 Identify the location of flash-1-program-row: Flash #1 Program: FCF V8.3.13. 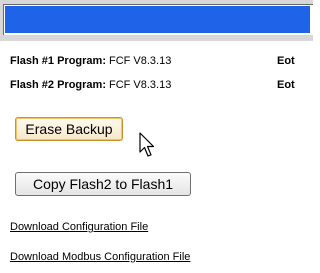
(90, 61).